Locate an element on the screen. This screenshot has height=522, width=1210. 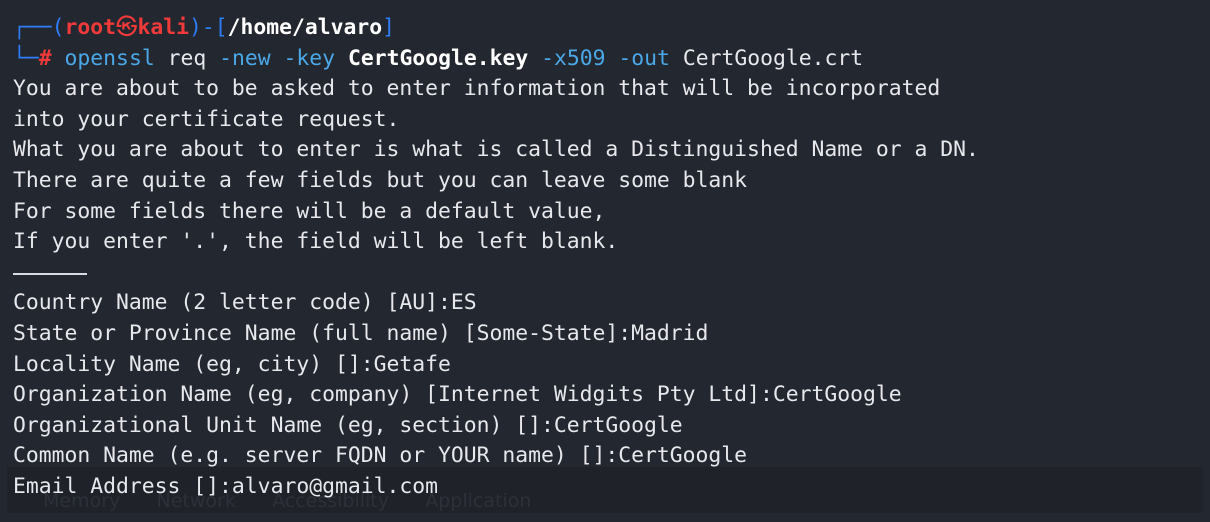
field-line-email: Email Address []:alvaro@gmail.com is located at coordinates (225, 486).